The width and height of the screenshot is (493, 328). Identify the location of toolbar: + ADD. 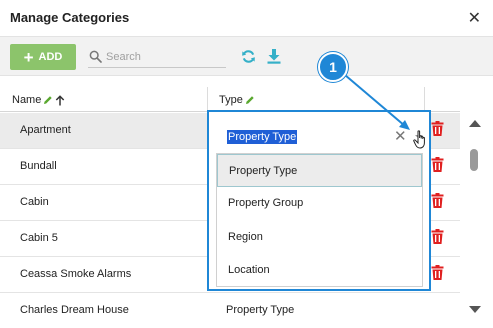
(246, 56).